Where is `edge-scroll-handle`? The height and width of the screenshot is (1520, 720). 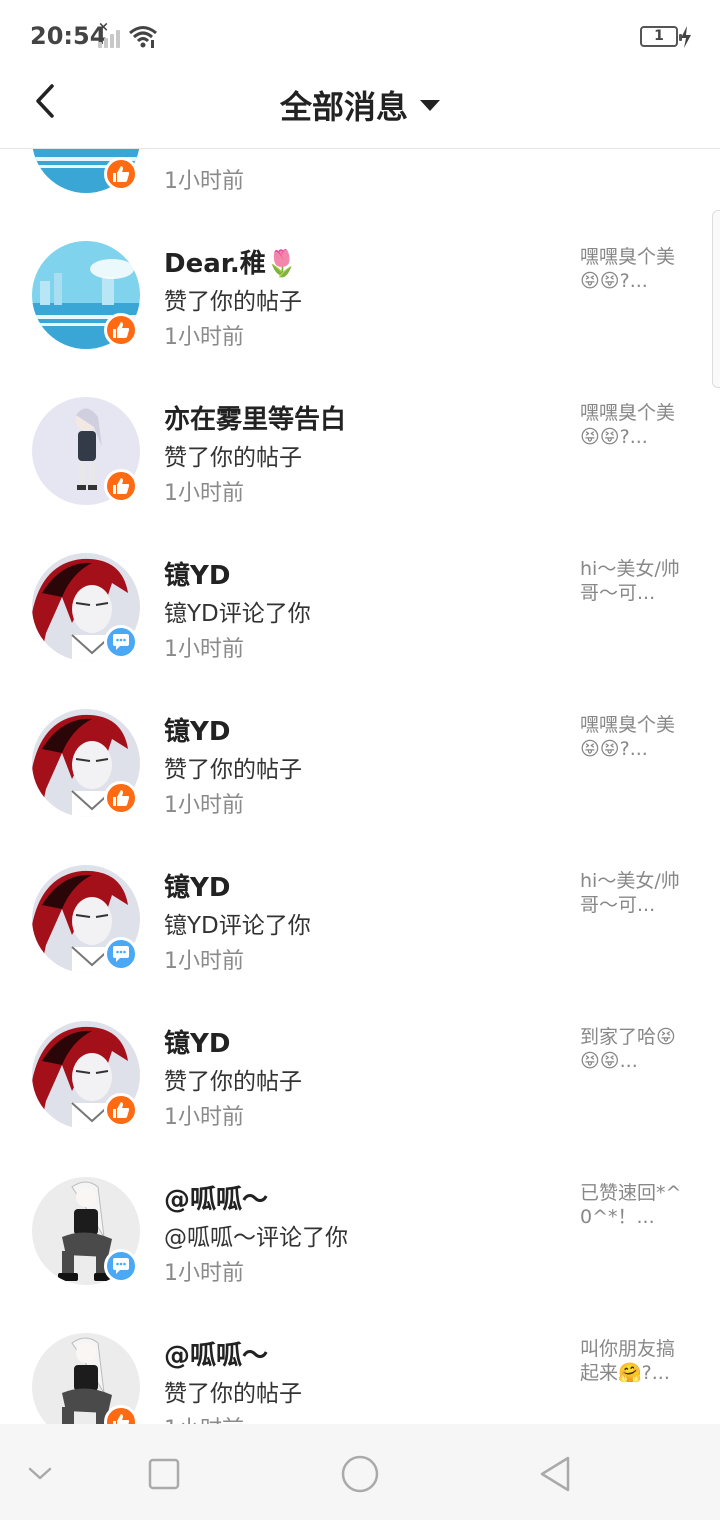 edge-scroll-handle is located at coordinates (716, 299).